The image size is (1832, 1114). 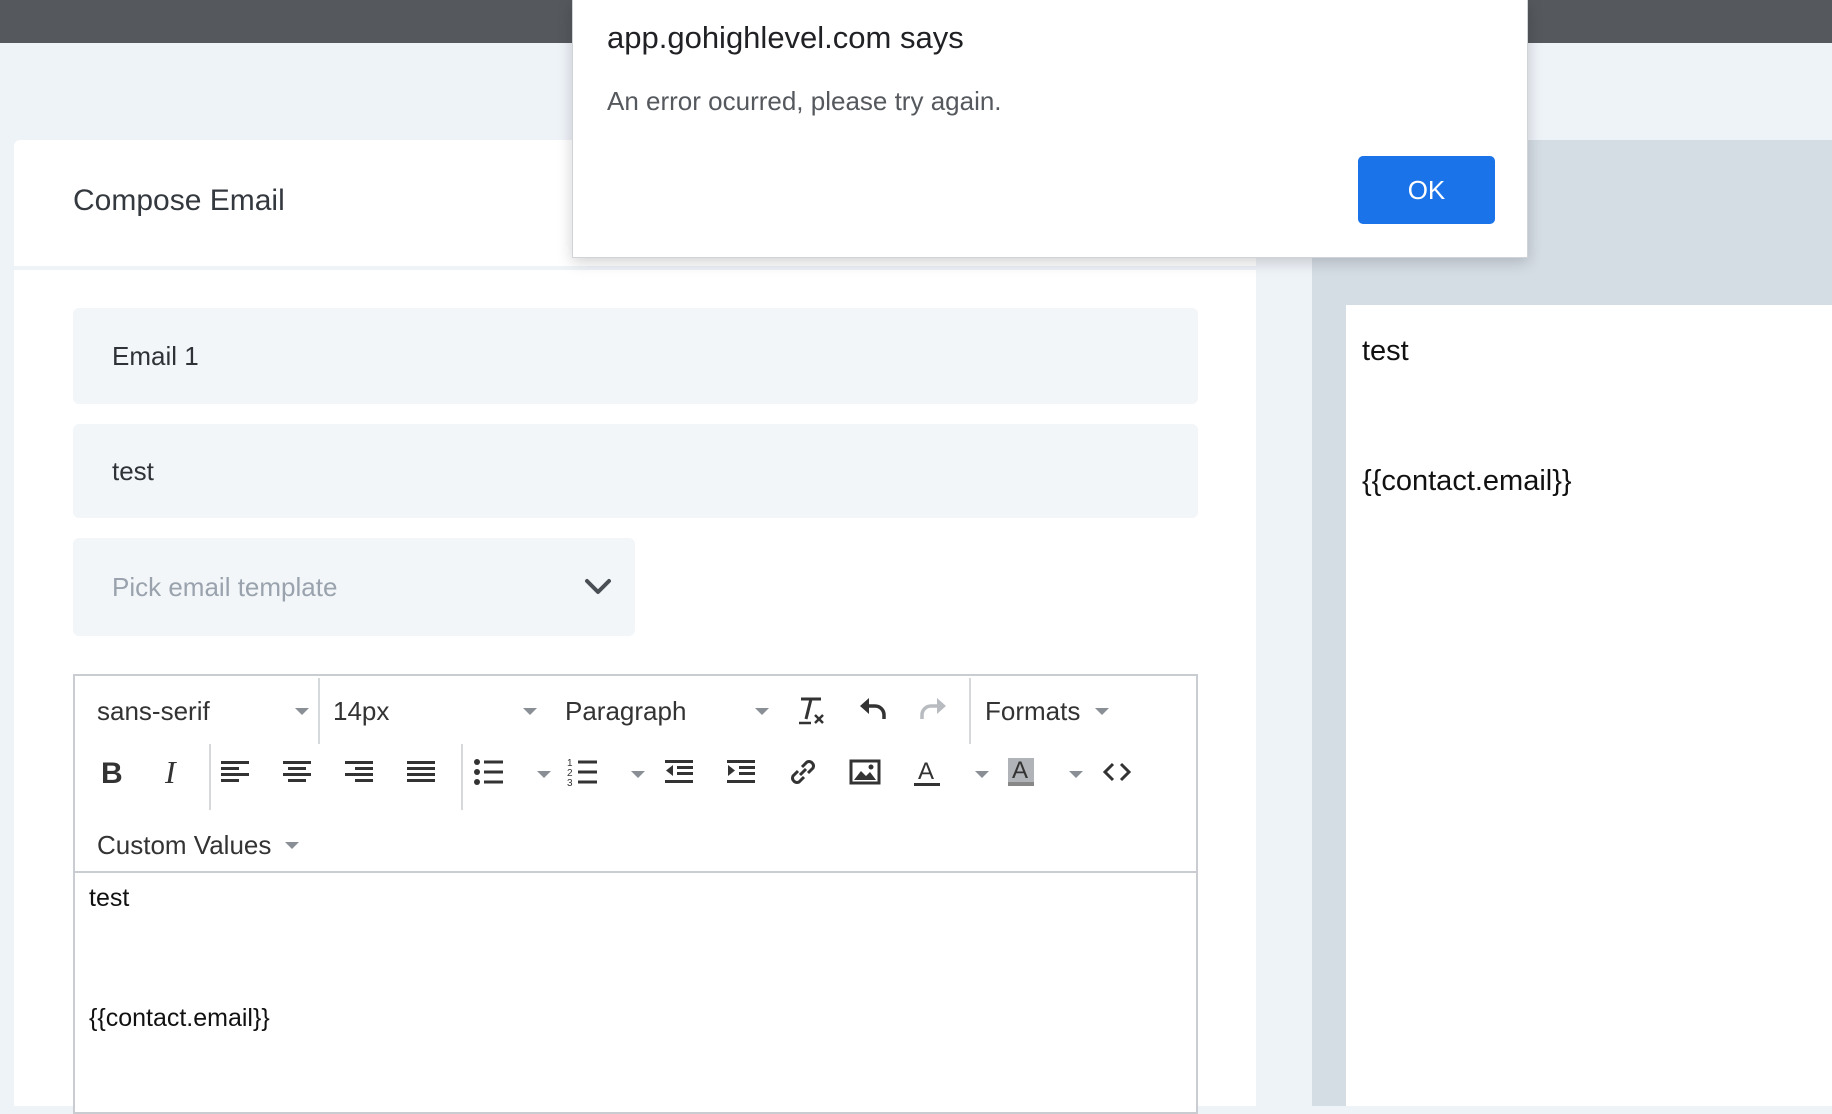 I want to click on font-family-value: sans-serif, so click(x=153, y=710).